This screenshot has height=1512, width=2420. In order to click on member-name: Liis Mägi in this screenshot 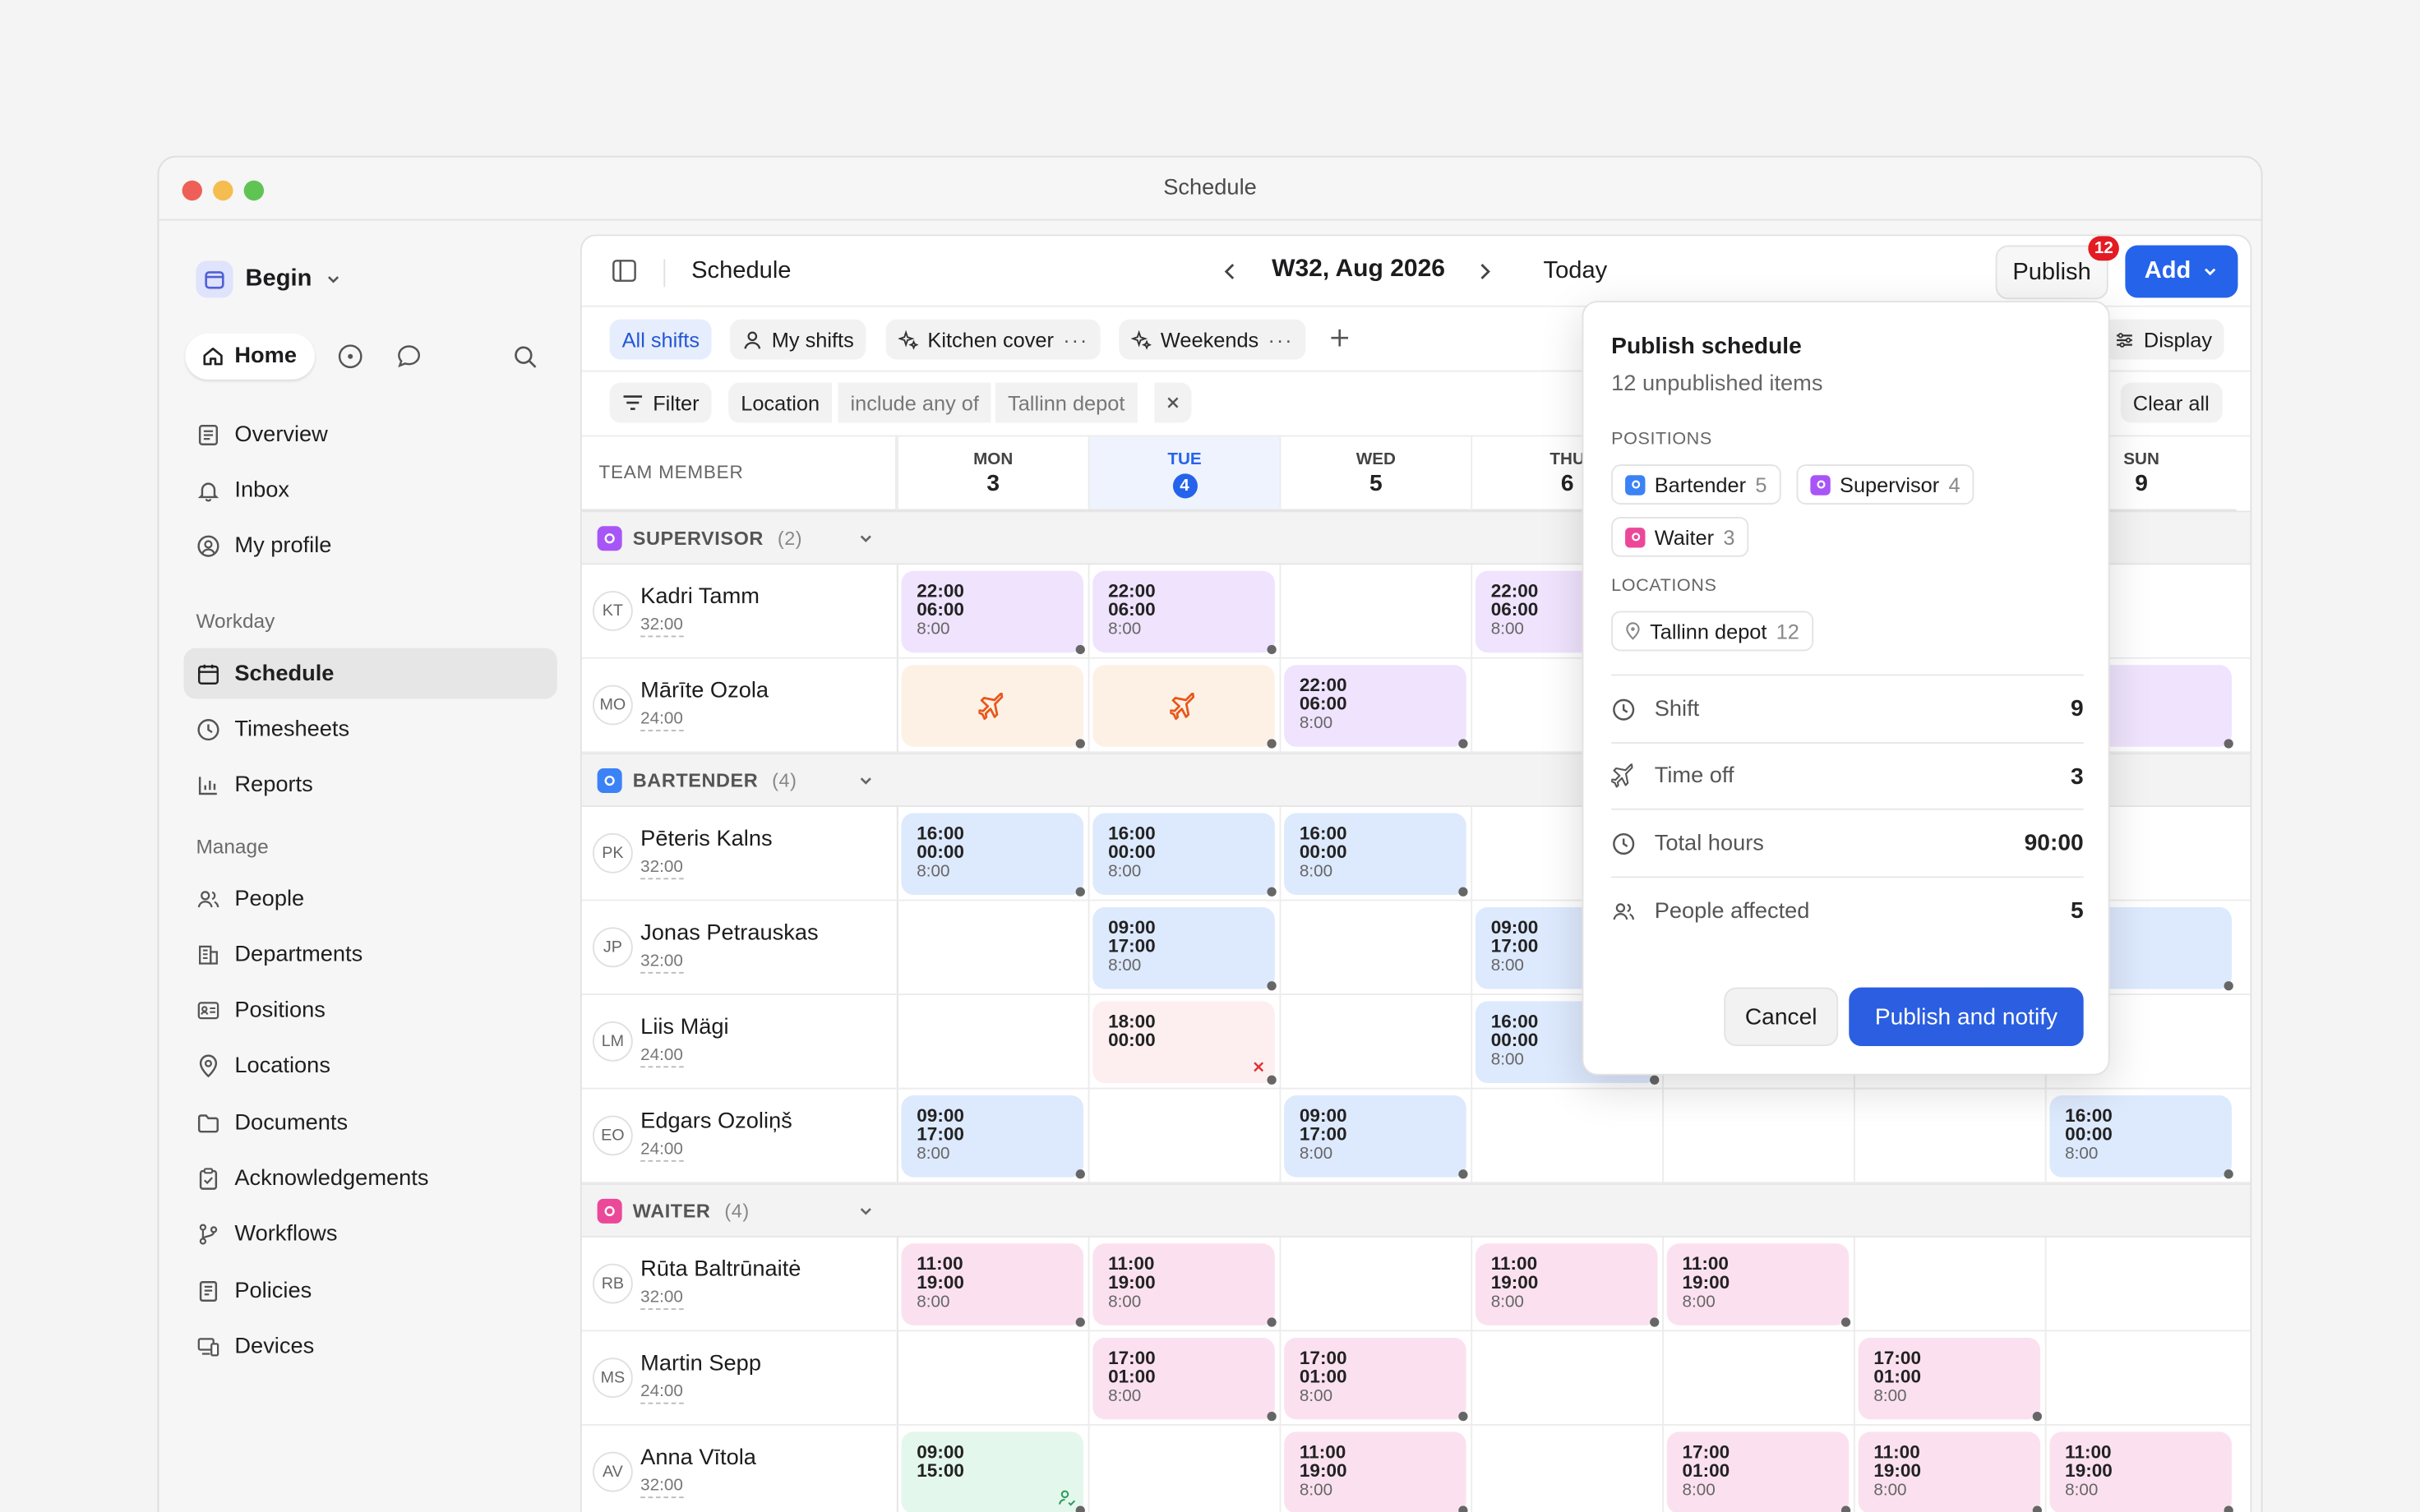, I will do `click(684, 1028)`.